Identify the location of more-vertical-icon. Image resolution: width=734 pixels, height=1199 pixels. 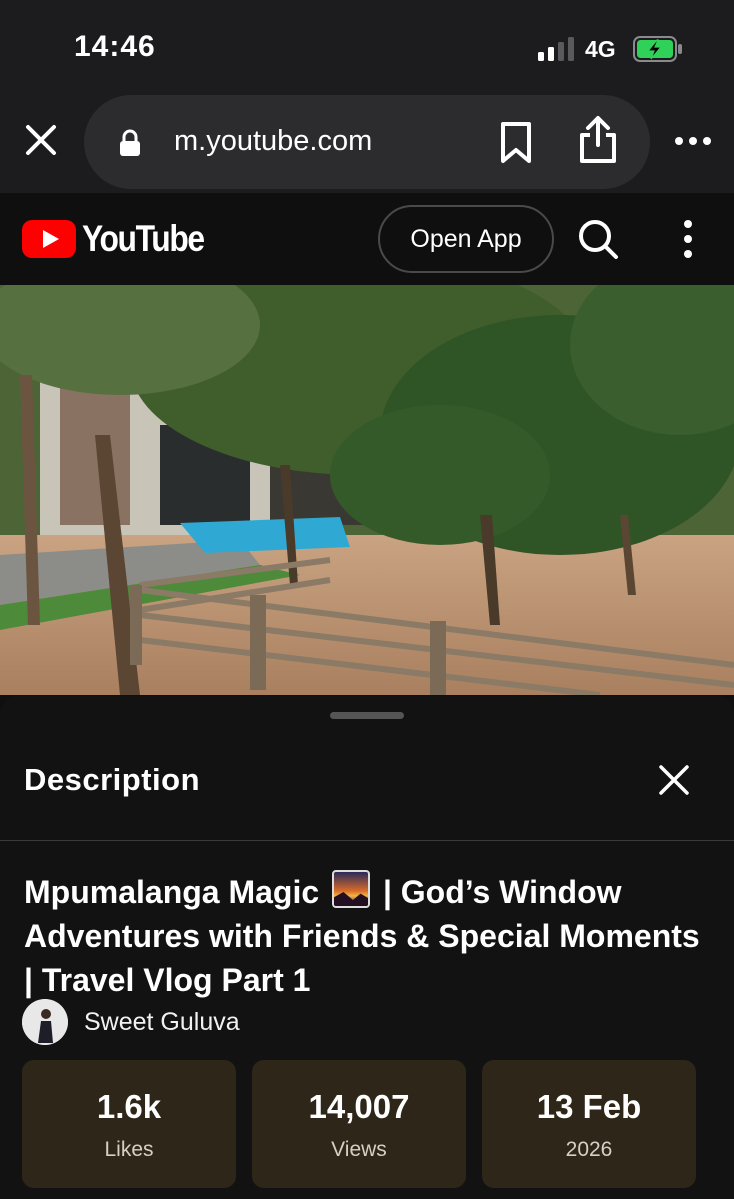
(688, 239).